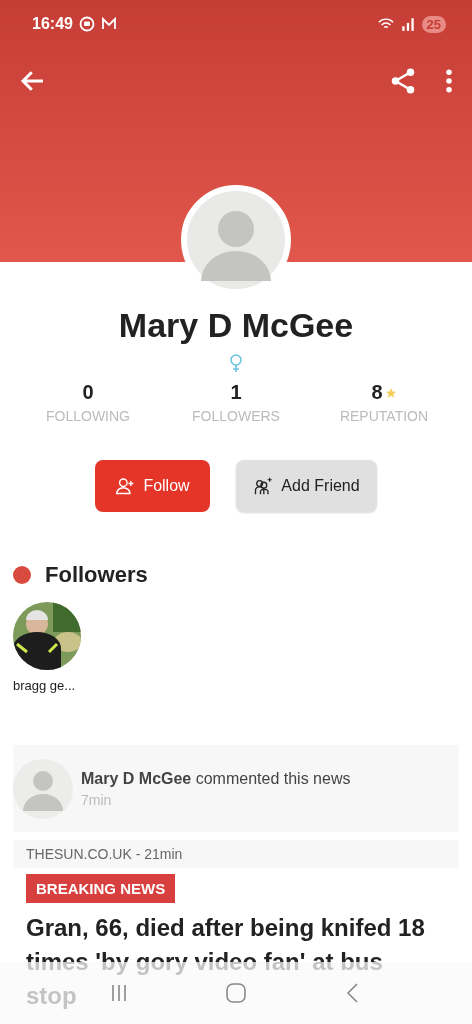  What do you see at coordinates (88, 392) in the screenshot?
I see `stat-value: 0` at bounding box center [88, 392].